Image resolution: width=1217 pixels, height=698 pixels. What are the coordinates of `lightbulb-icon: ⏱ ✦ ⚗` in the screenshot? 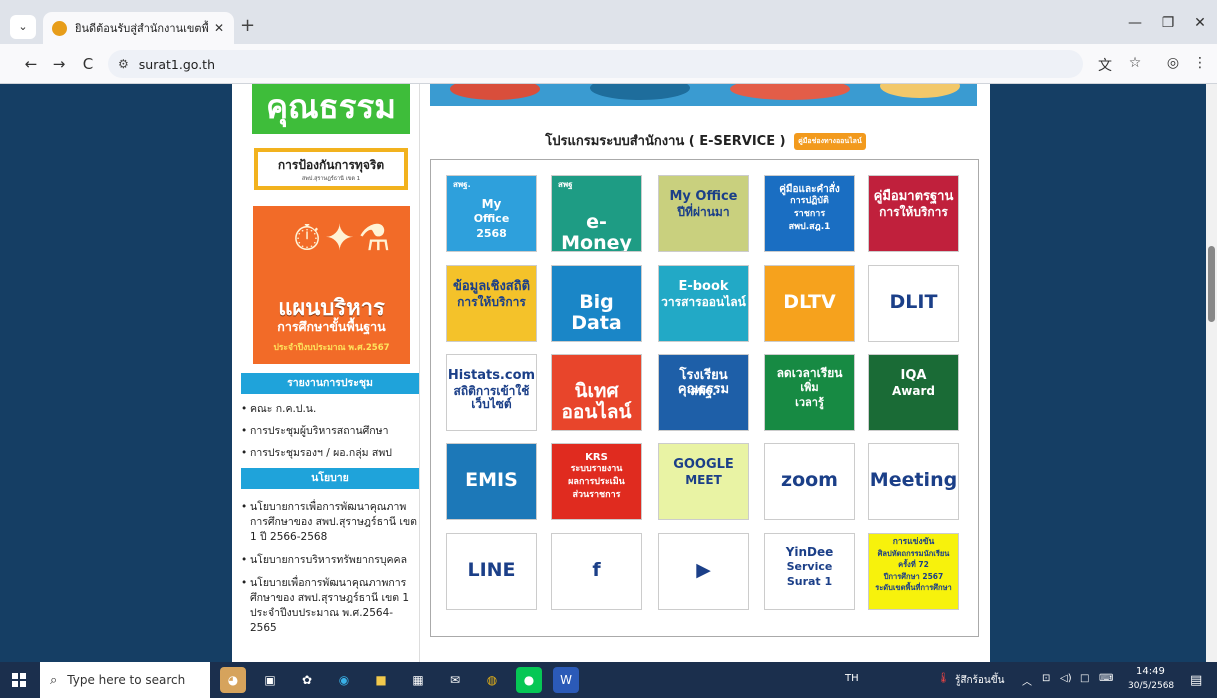 It's located at (341, 238).